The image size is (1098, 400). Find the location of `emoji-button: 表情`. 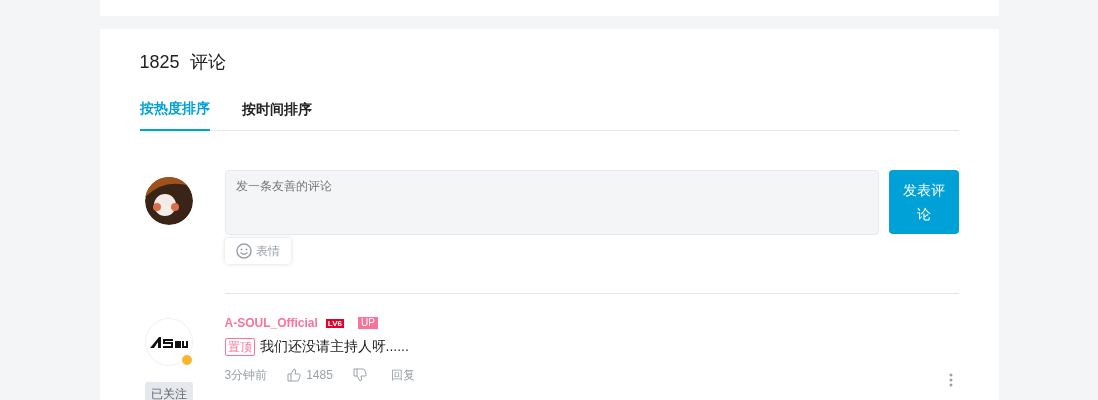

emoji-button: 表情 is located at coordinates (257, 251).